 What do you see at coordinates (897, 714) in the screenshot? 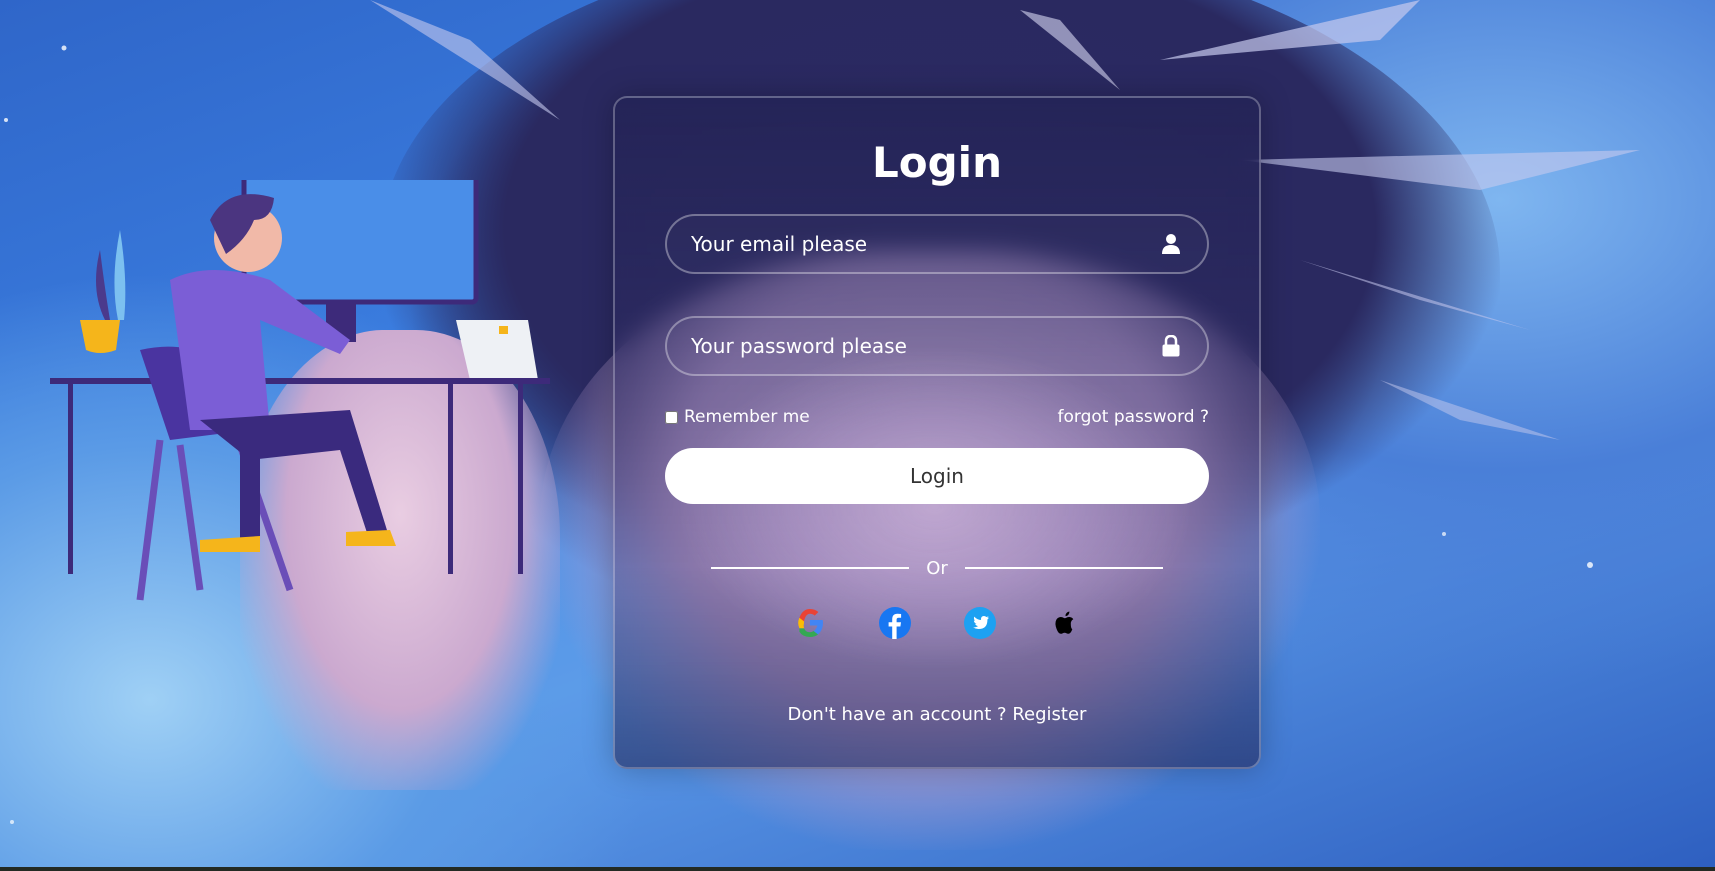
I see `register-prompt-text: Don't have an account ?` at bounding box center [897, 714].